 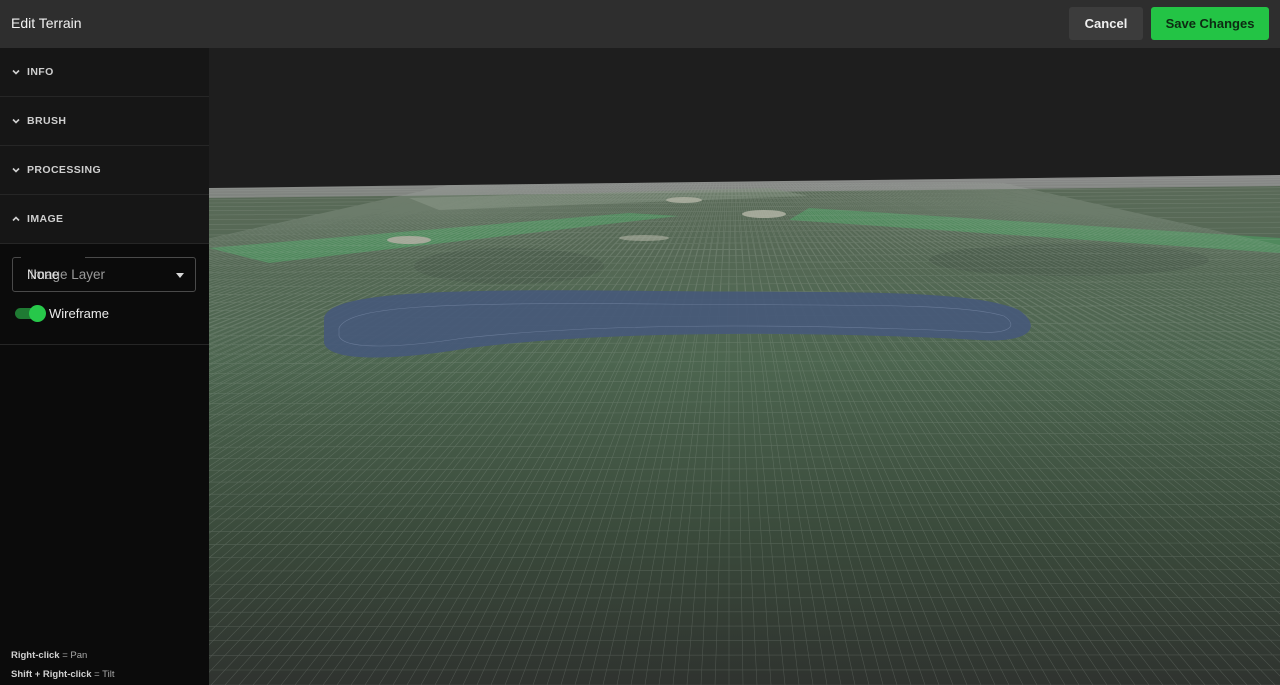 I want to click on section-label: INFO, so click(x=40, y=72).